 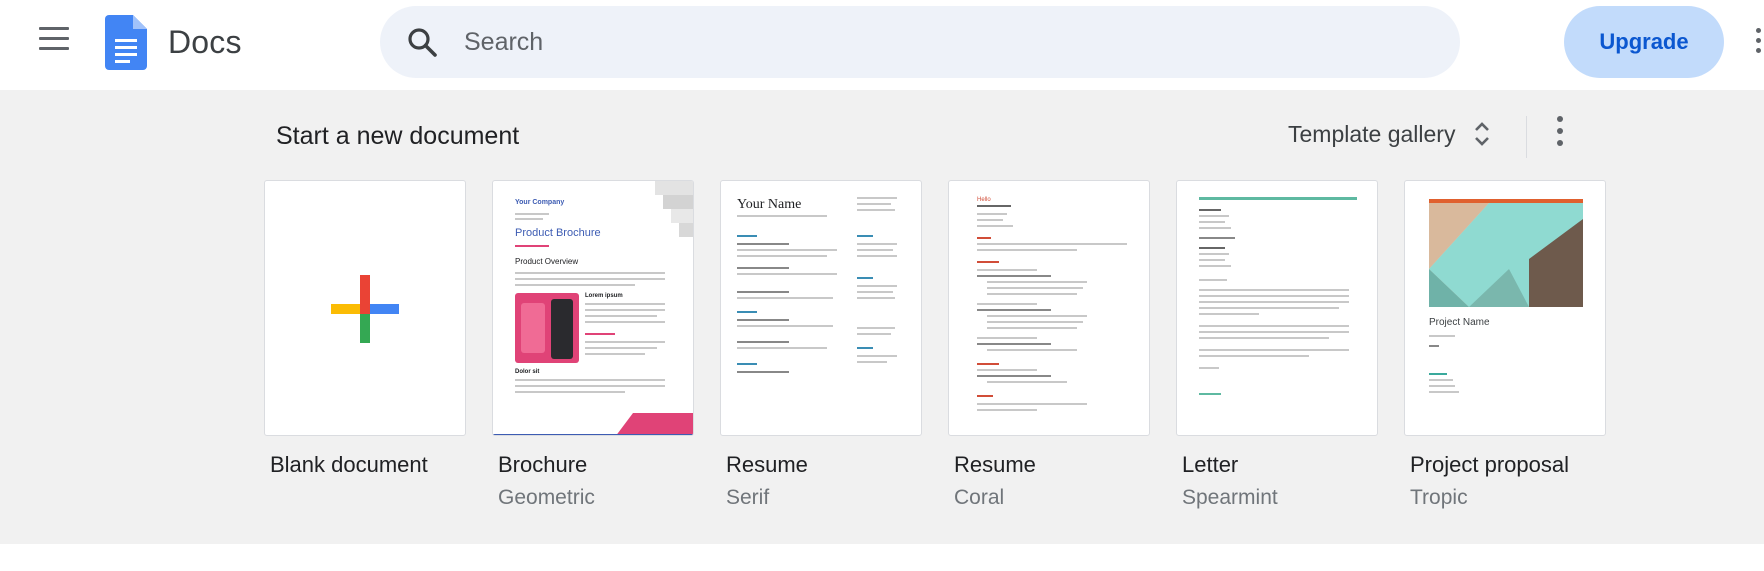 I want to click on preview-name: Your Name, so click(x=769, y=204).